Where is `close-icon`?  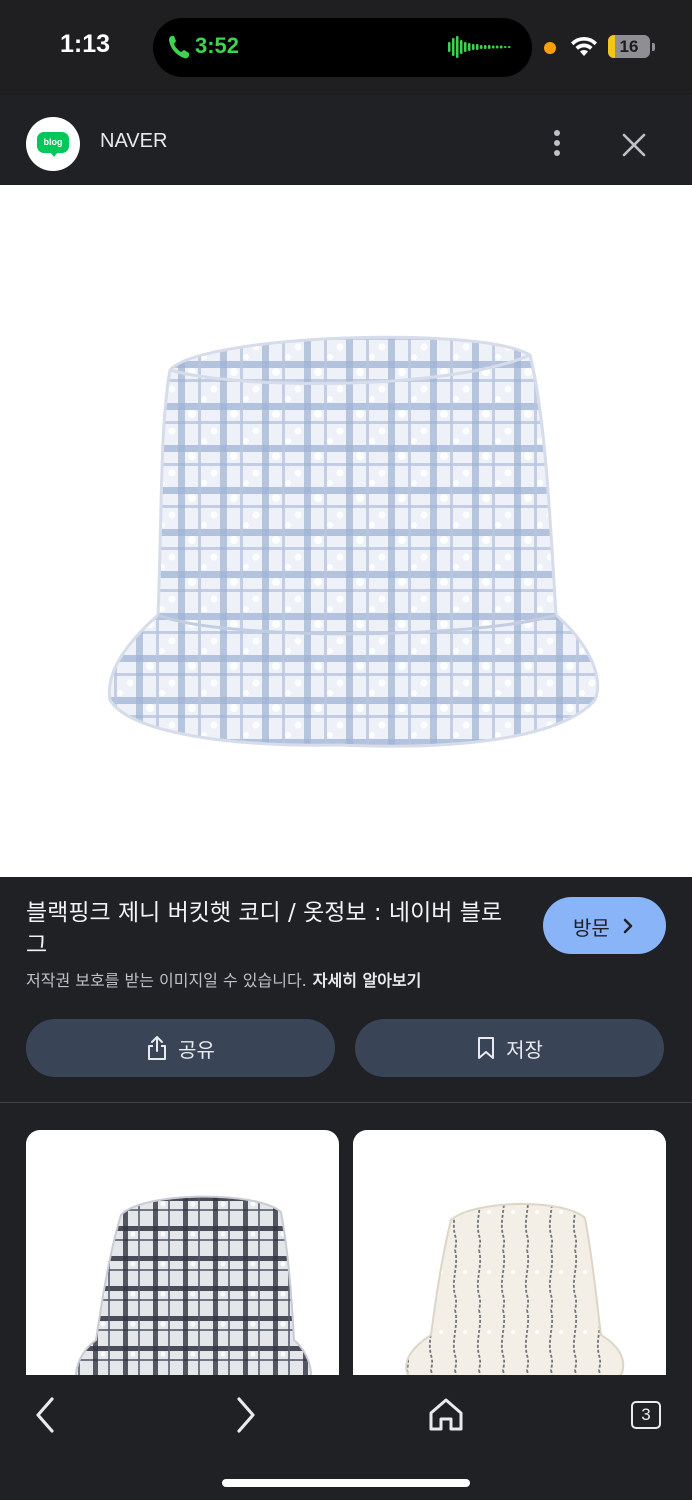
close-icon is located at coordinates (634, 145).